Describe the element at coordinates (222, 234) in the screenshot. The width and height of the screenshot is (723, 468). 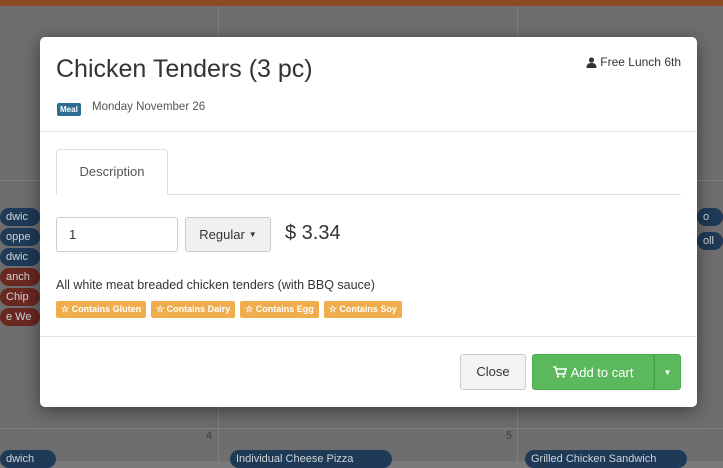
I see `size-label: Regular` at that location.